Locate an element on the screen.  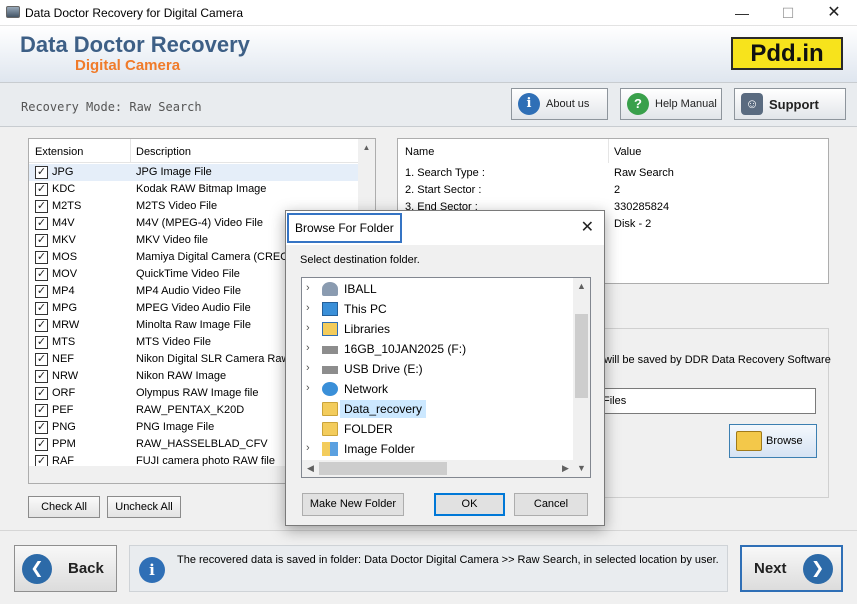
dialog-close-button: ✕ is located at coordinates (587, 227).